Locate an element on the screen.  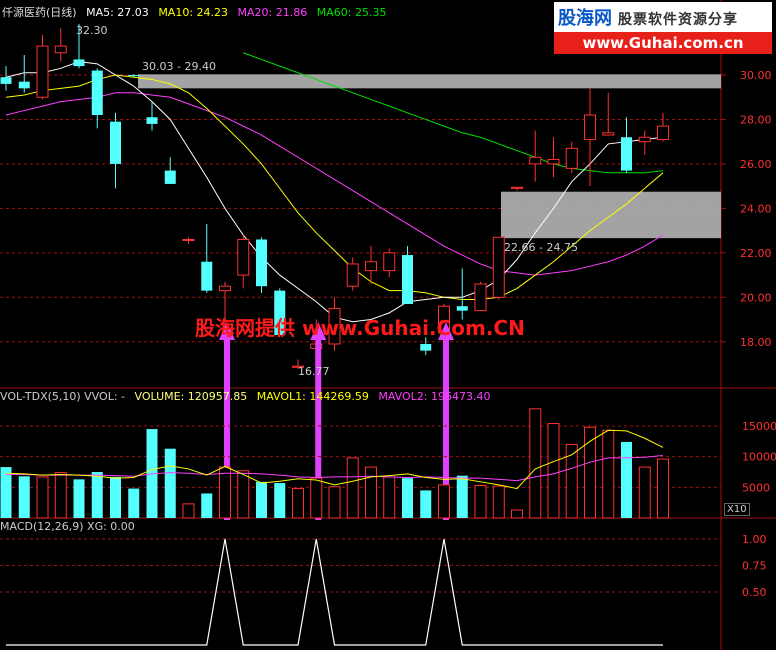
price-tick-label: 26.00 is located at coordinates (756, 164).